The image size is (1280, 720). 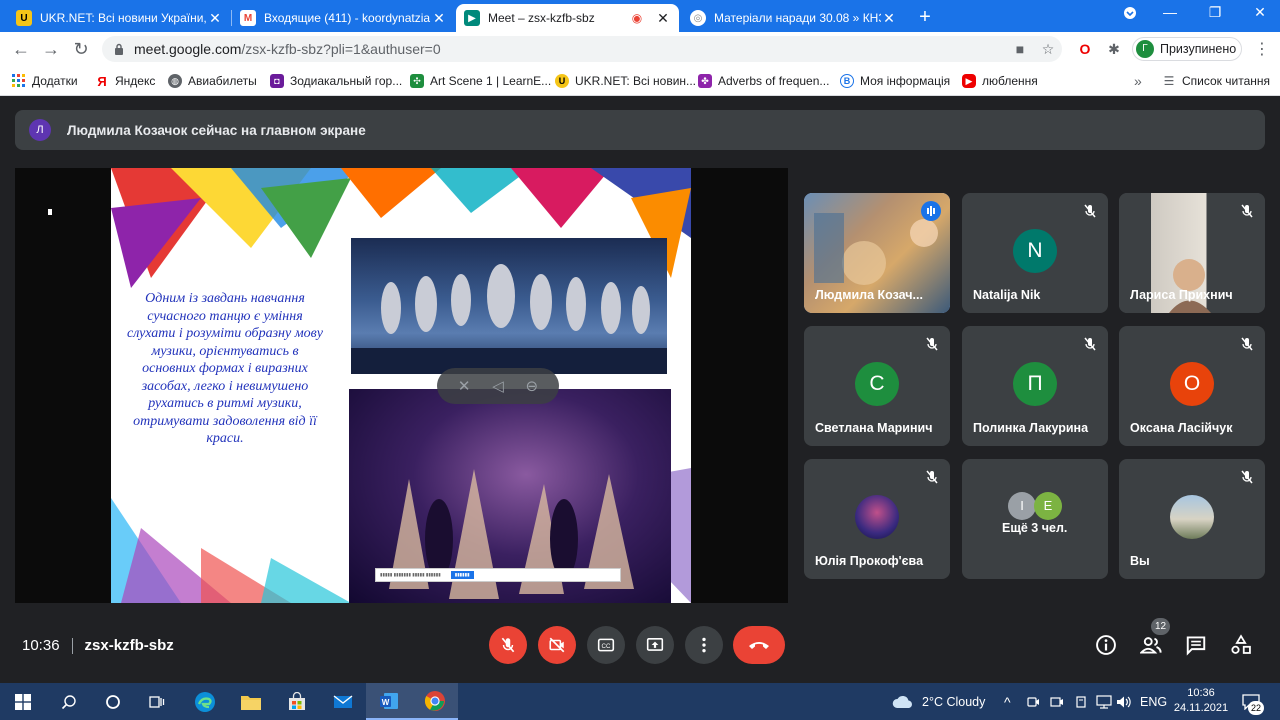 What do you see at coordinates (1201, 701) in the screenshot?
I see `system-clock: 10:36 24.11.2021` at bounding box center [1201, 701].